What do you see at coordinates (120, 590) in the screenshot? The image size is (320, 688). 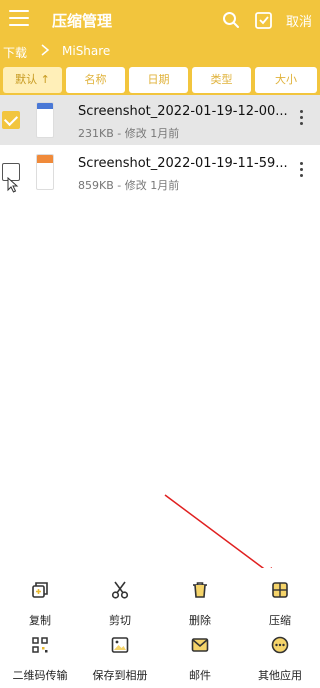 I see `scissors-icon` at bounding box center [120, 590].